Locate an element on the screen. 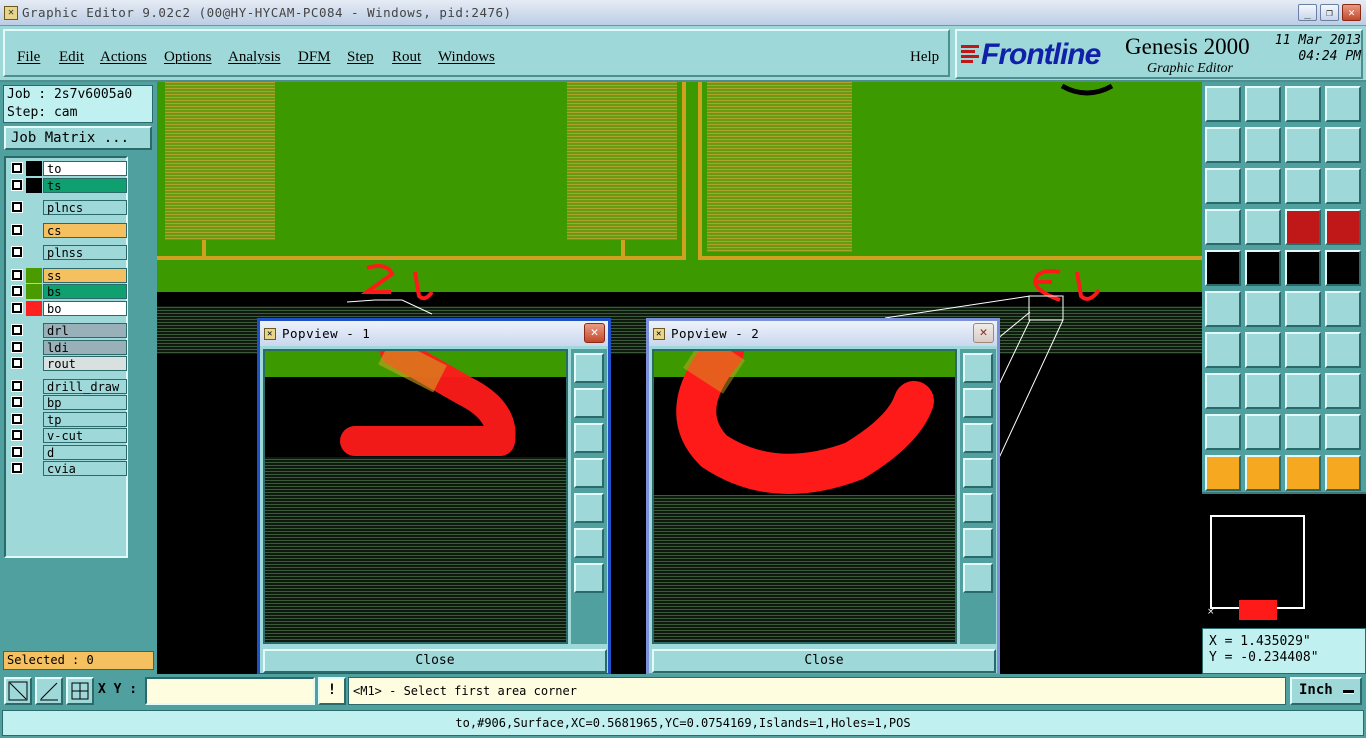  minimize-button: _ is located at coordinates (1307, 12).